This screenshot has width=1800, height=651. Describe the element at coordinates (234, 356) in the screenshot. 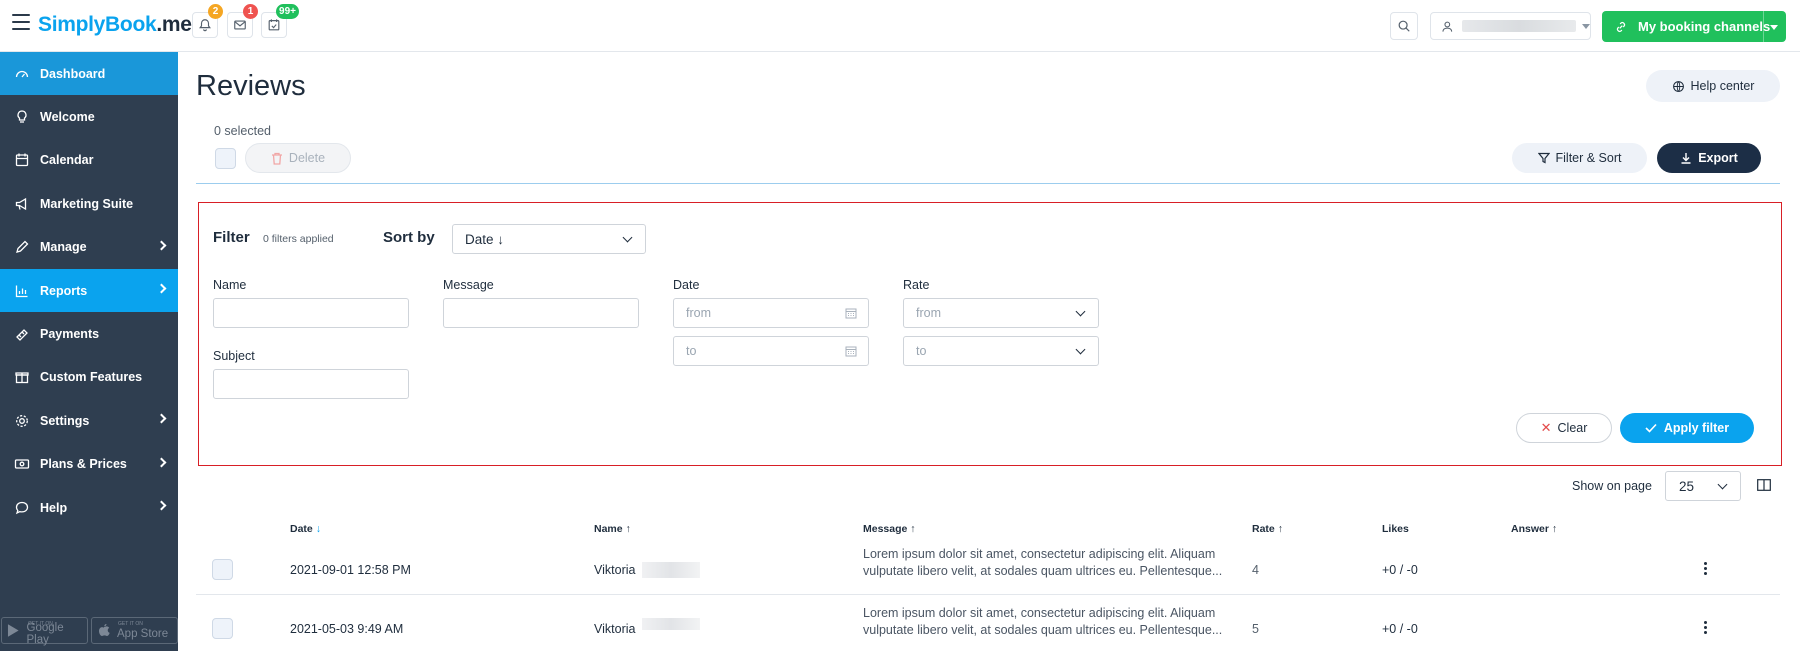

I see `subject-label: Subject` at that location.